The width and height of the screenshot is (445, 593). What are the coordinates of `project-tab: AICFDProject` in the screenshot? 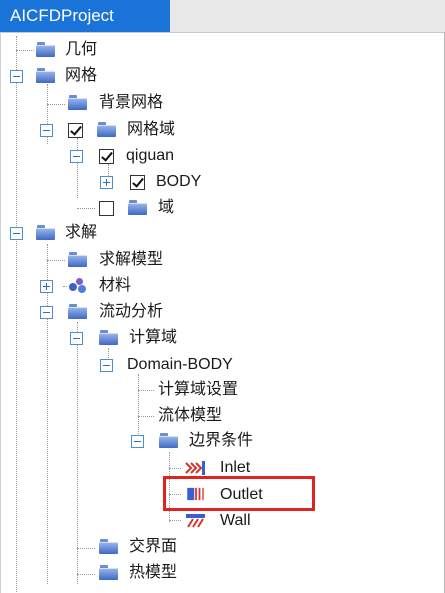 It's located at (85, 16).